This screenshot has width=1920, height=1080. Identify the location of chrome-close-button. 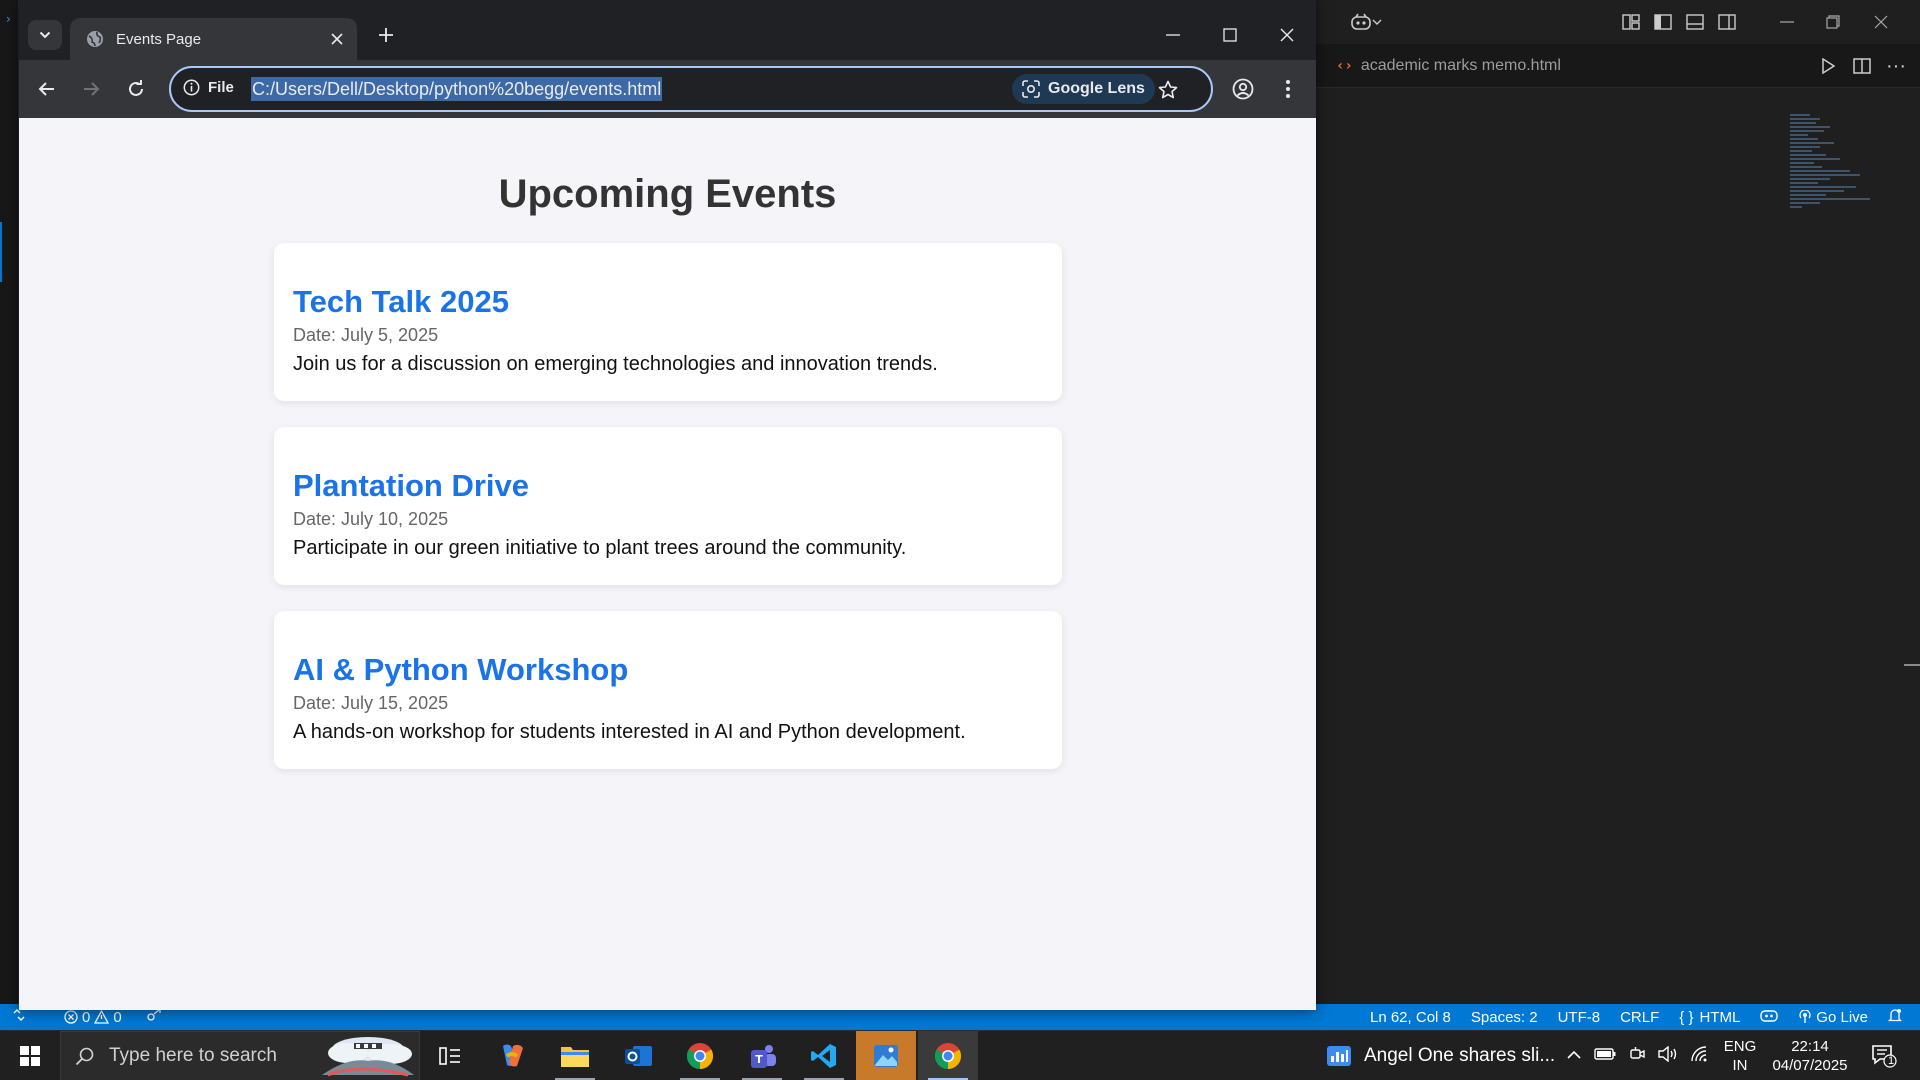
(1287, 35).